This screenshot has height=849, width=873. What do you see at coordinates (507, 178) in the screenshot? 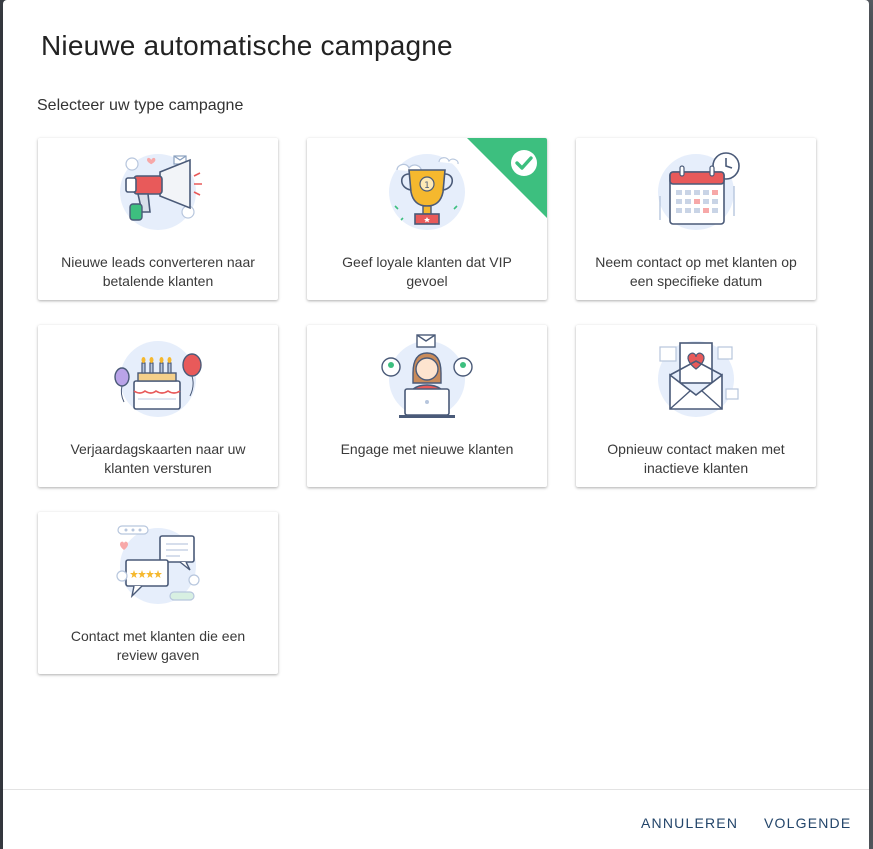
I see `selected-check-badge-icon` at bounding box center [507, 178].